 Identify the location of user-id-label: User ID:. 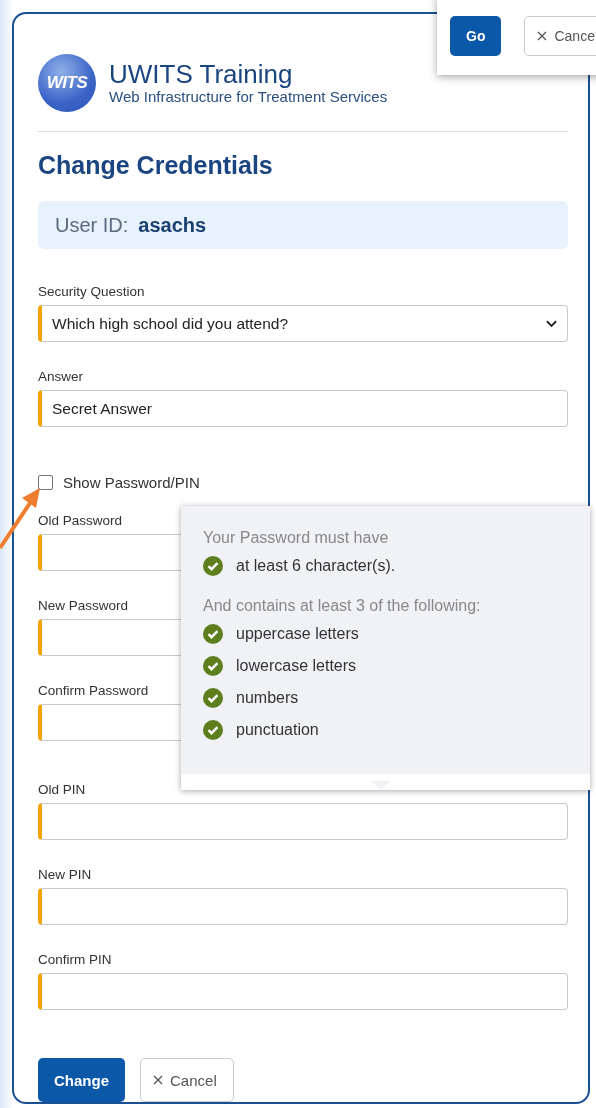
(92, 225).